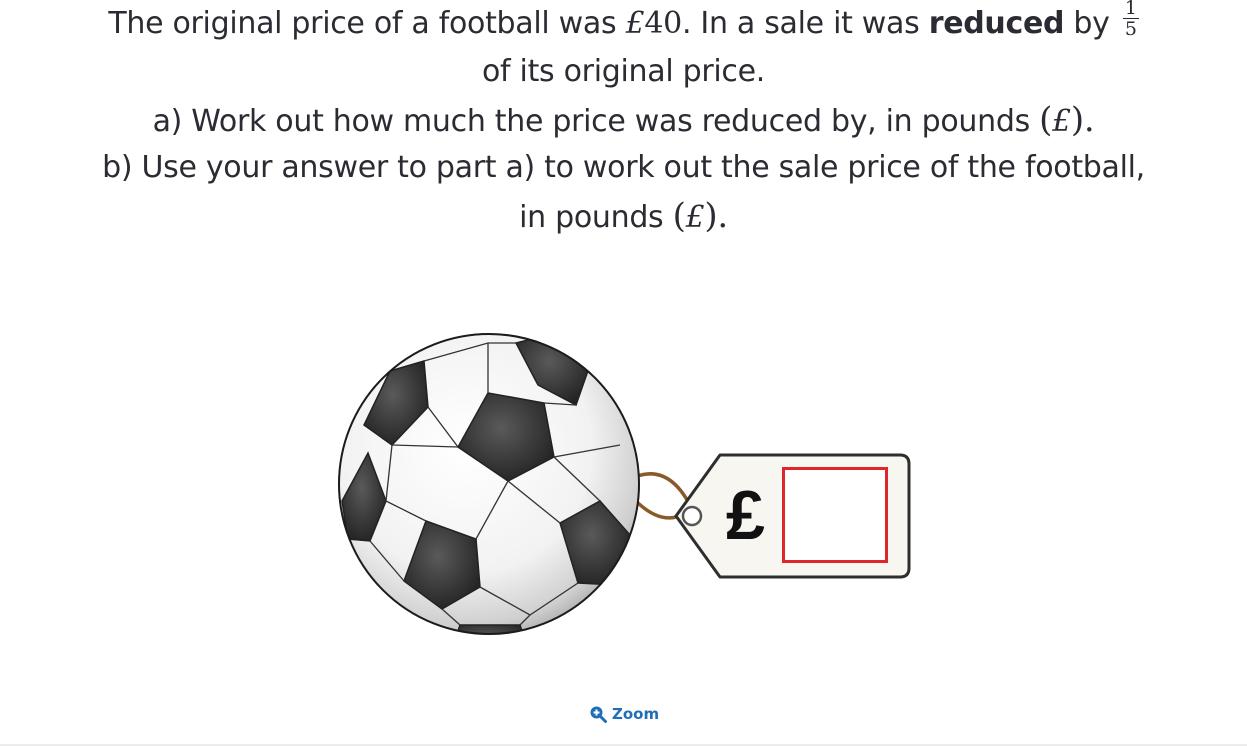  Describe the element at coordinates (716, 216) in the screenshot. I see `part-b-close: ).` at that location.